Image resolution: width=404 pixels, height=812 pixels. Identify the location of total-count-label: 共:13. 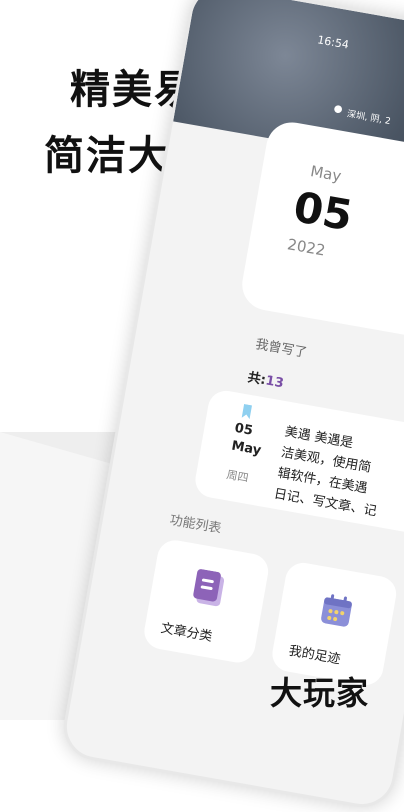
(265, 378).